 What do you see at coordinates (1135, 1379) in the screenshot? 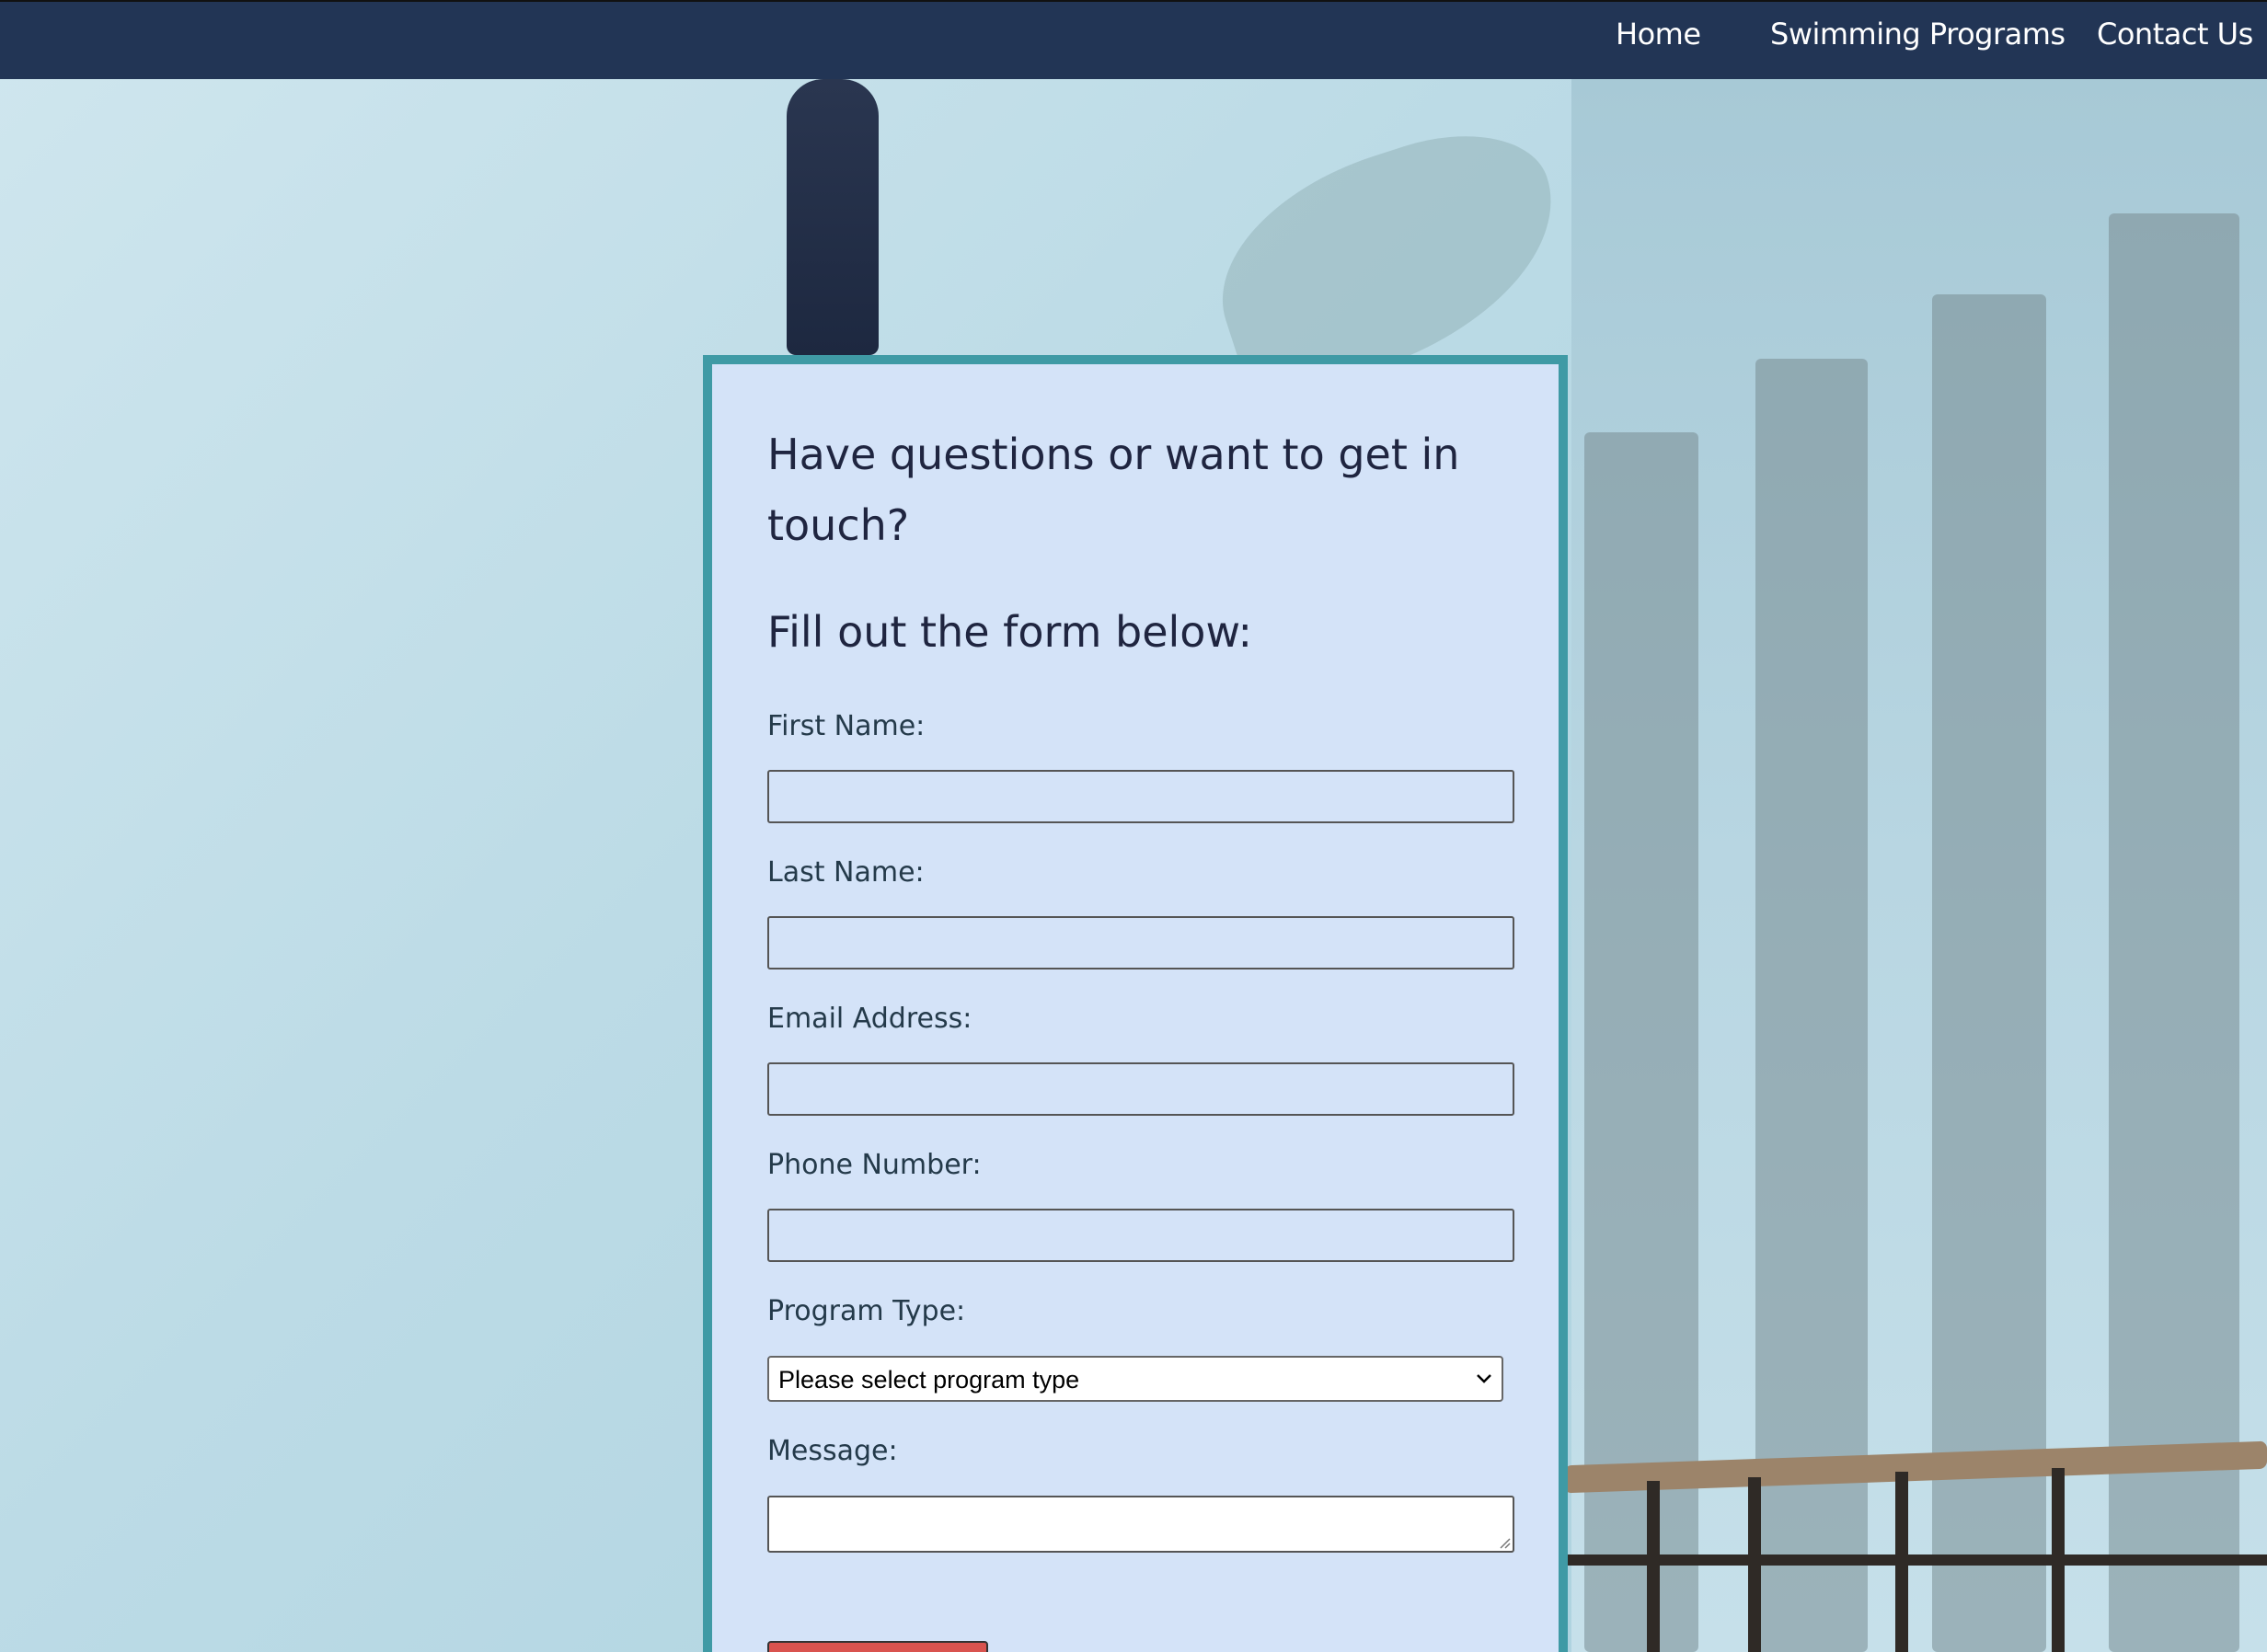
I see `program-type-select: Please select program type` at bounding box center [1135, 1379].